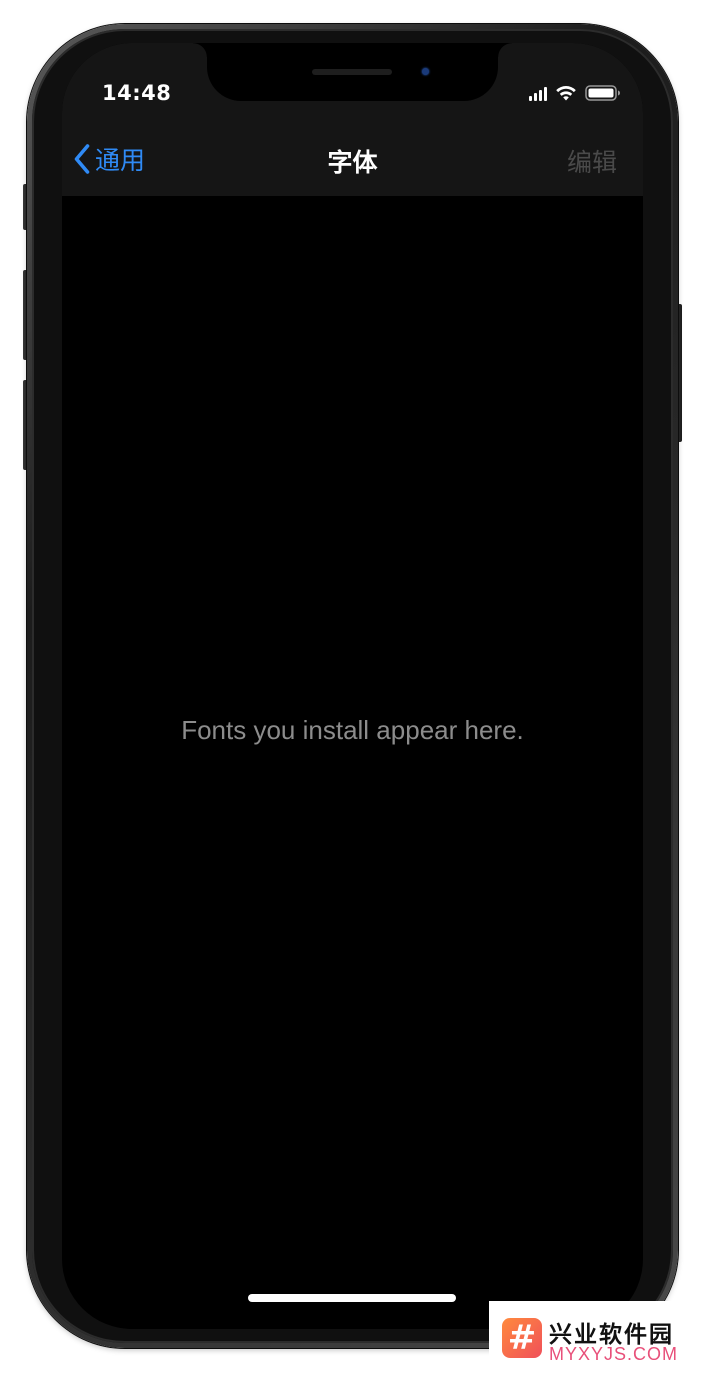 This screenshot has height=1376, width=705. I want to click on watermark: # 兴业软件园 MYXYJS.COM, so click(597, 1338).